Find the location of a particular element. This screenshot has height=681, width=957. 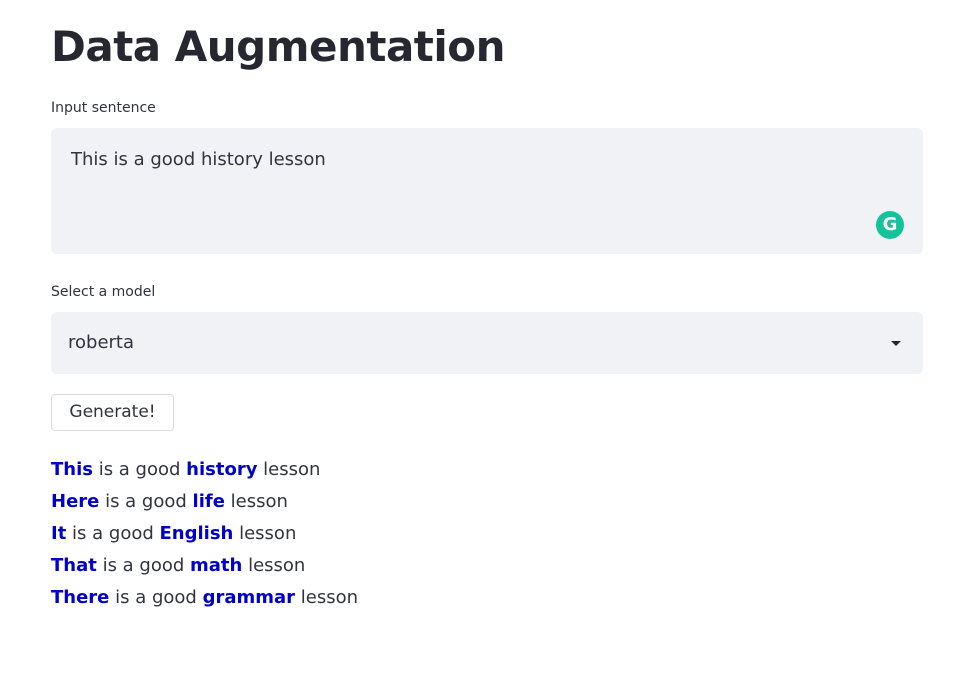

result-substituted-word: history is located at coordinates (222, 469).